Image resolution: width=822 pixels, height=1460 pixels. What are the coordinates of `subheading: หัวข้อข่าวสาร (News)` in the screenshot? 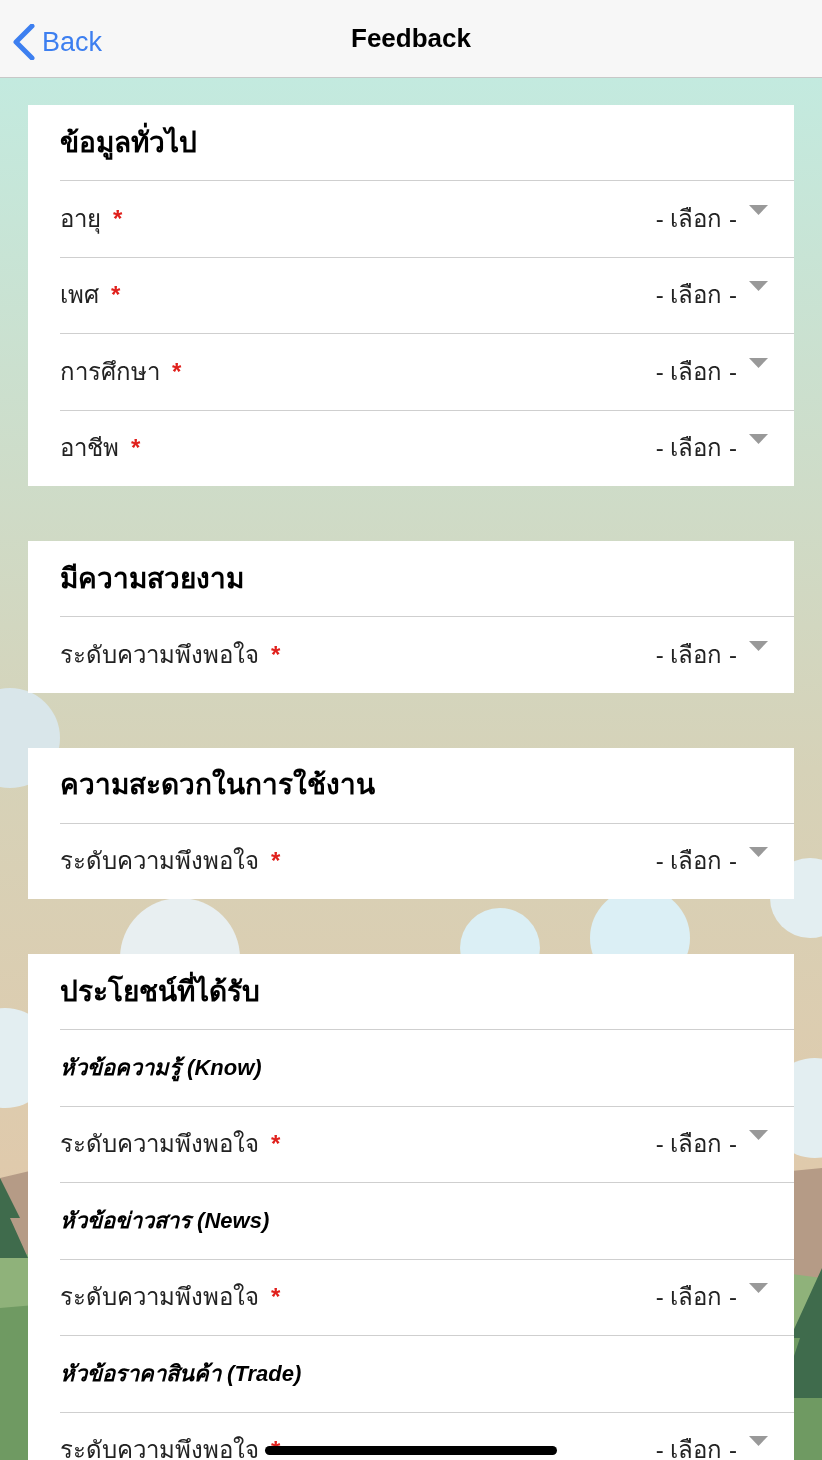 It's located at (165, 1221).